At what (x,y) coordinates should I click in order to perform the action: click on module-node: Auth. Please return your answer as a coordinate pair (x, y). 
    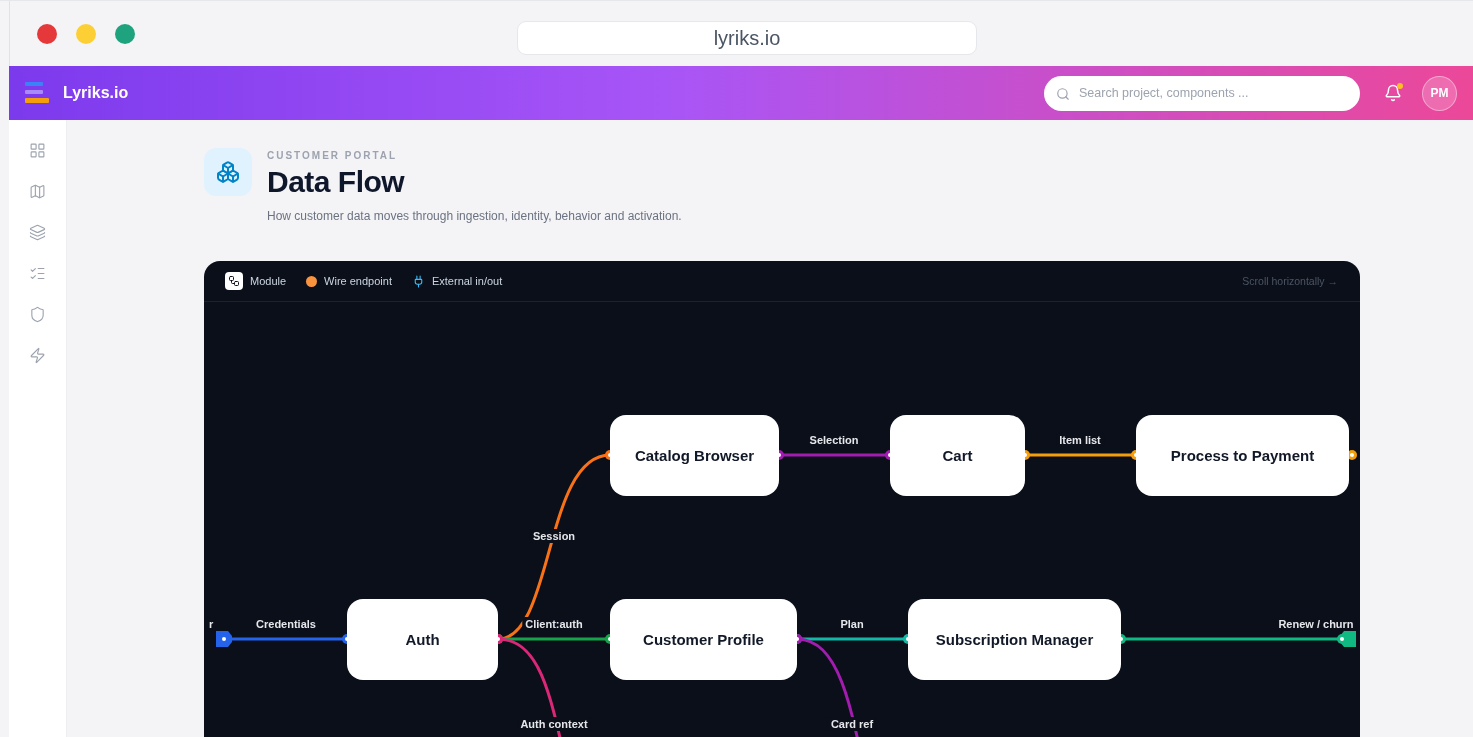
    Looking at the image, I should click on (422, 639).